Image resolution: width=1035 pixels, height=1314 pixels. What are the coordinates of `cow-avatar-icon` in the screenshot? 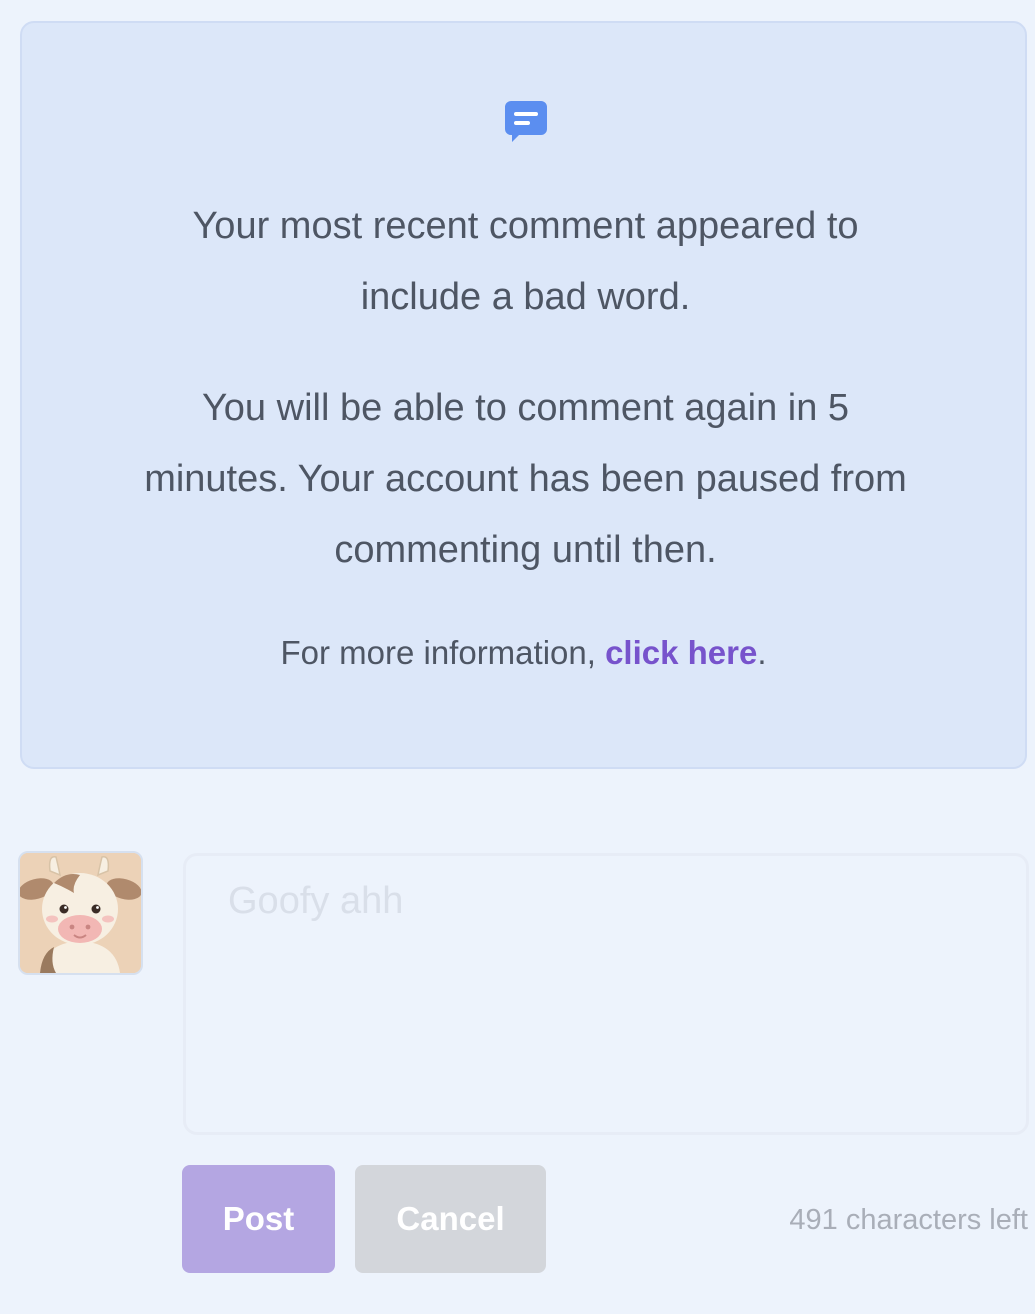 It's located at (80, 913).